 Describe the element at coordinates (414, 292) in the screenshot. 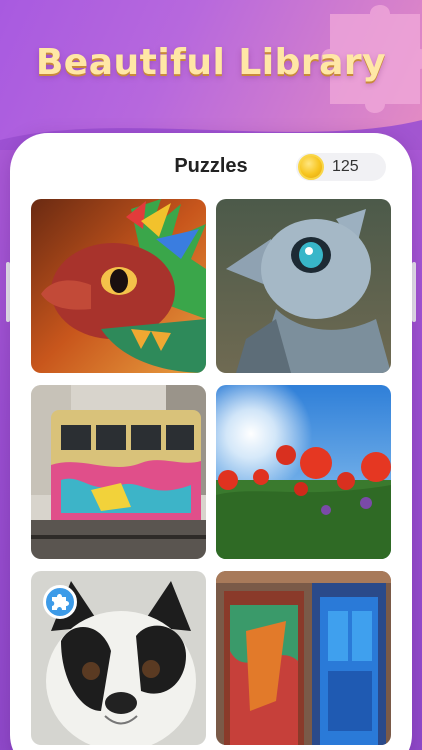

I see `phone-side-button-right` at that location.